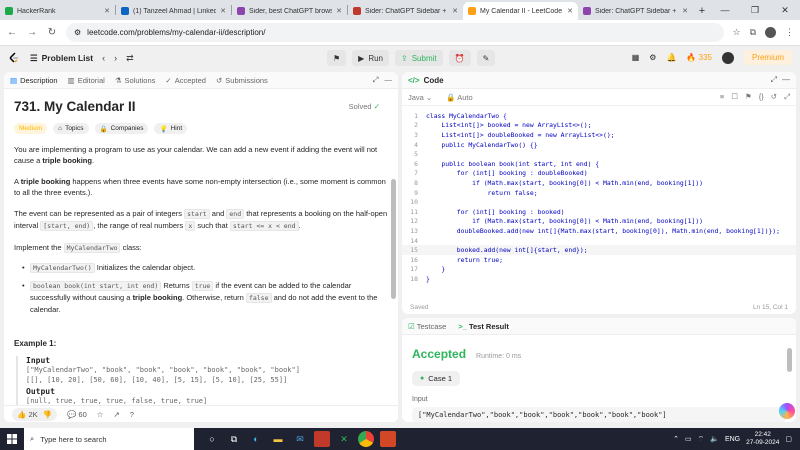 The width and height of the screenshot is (800, 450). What do you see at coordinates (242, 80) in the screenshot?
I see `tab-submissions: ↺ Submissions` at bounding box center [242, 80].